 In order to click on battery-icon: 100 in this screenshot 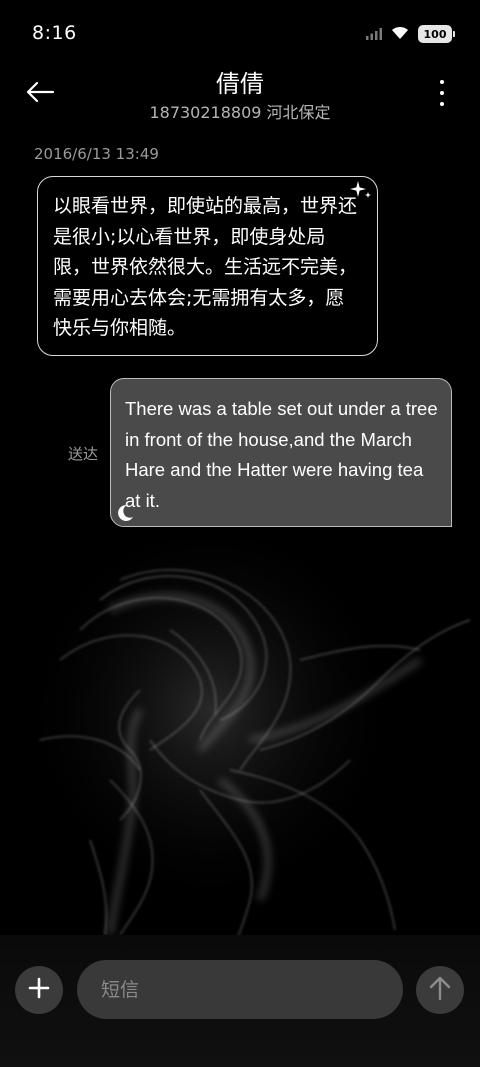, I will do `click(436, 34)`.